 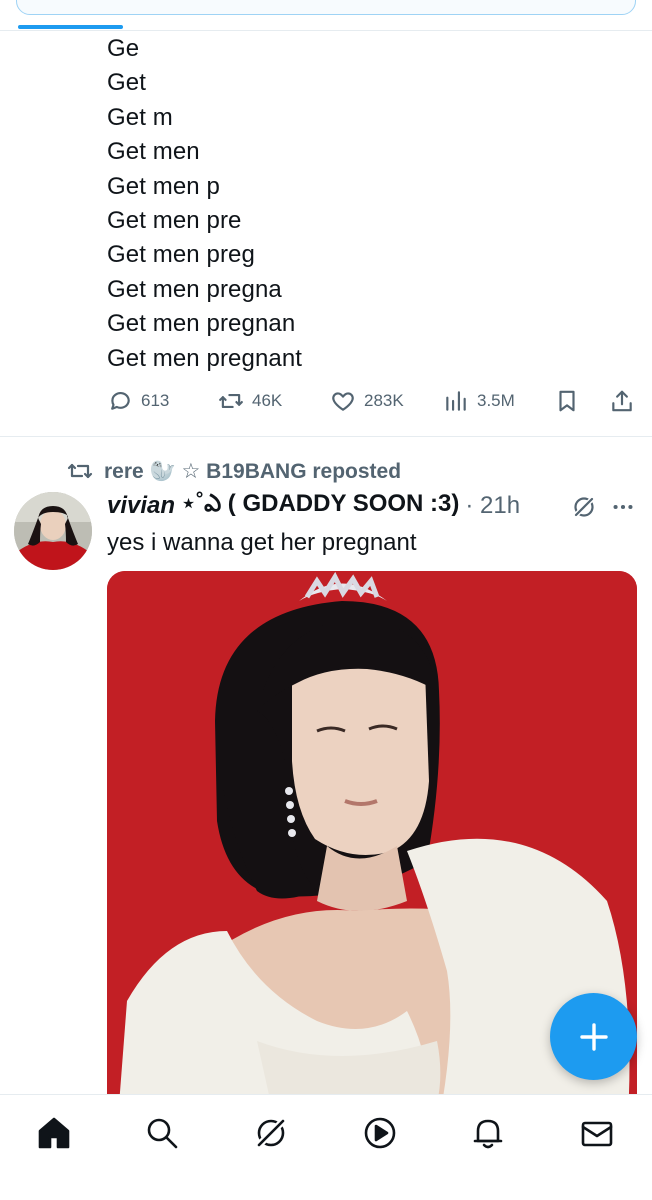 I want to click on bar-chart-icon, so click(x=456, y=401).